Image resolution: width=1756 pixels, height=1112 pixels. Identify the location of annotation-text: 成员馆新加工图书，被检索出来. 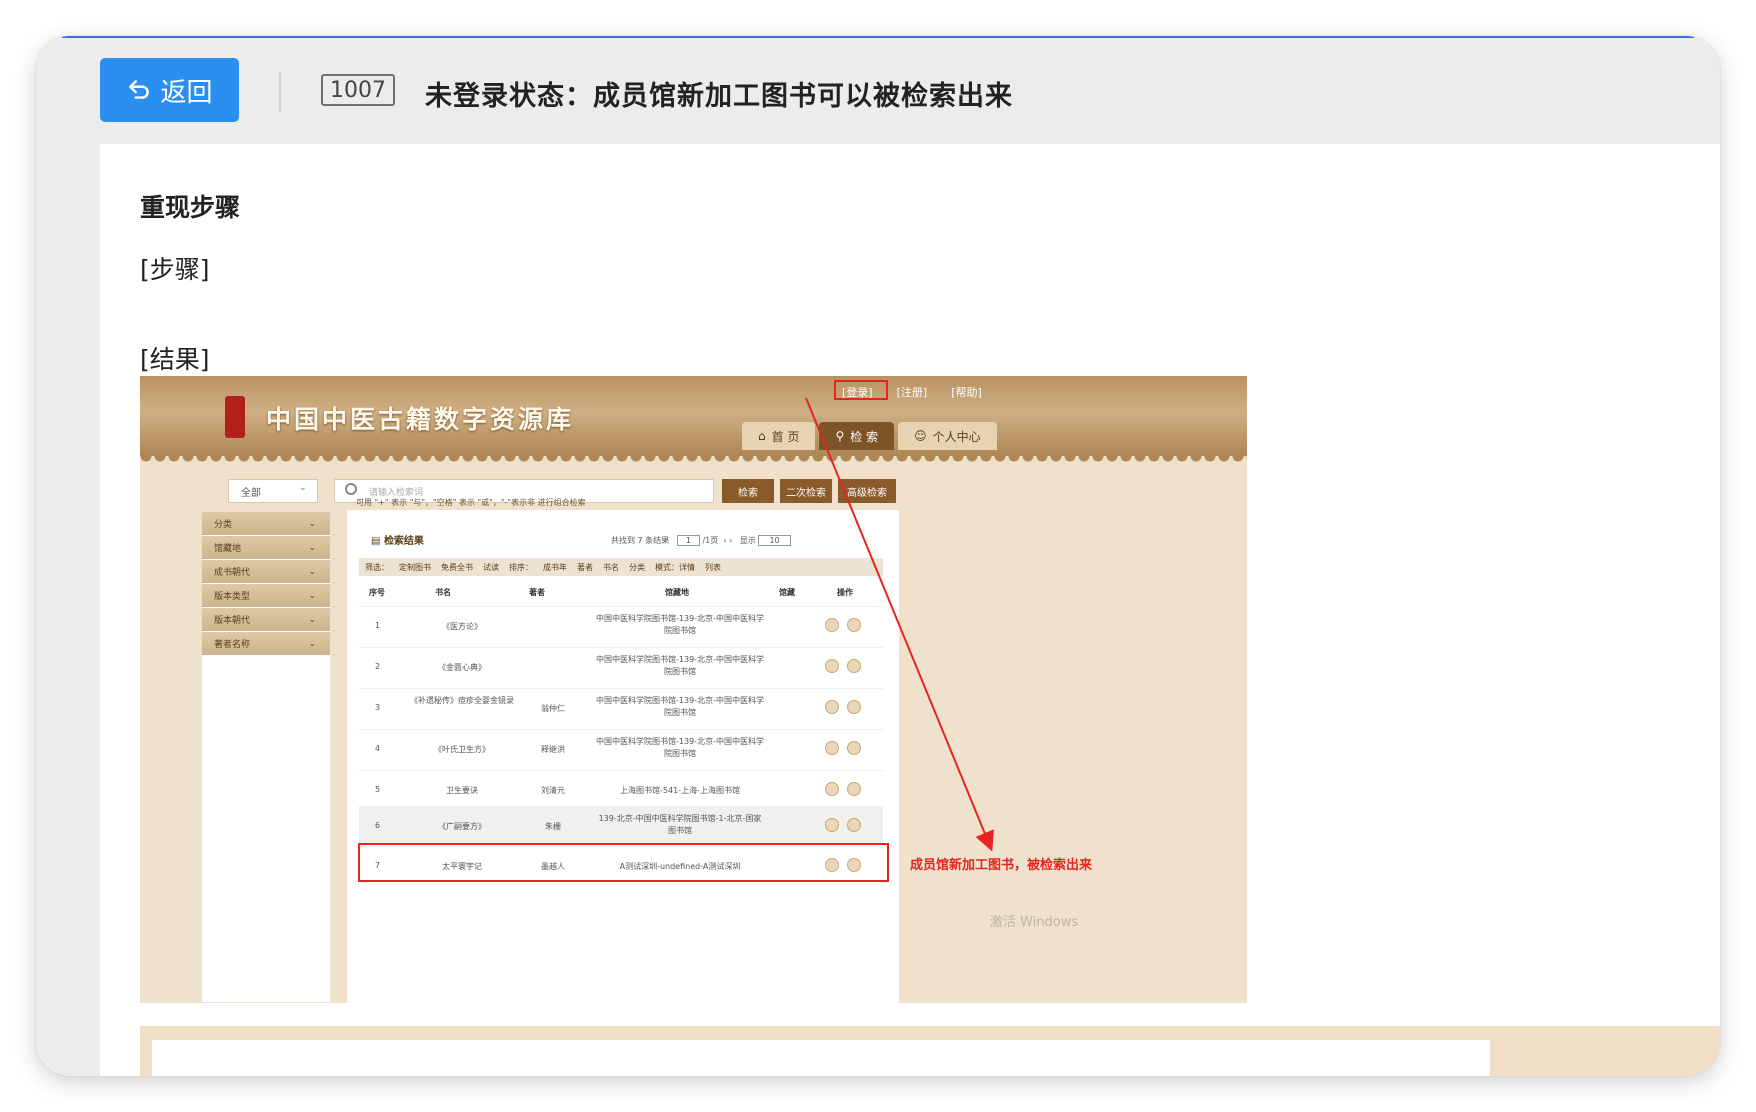
(1001, 865).